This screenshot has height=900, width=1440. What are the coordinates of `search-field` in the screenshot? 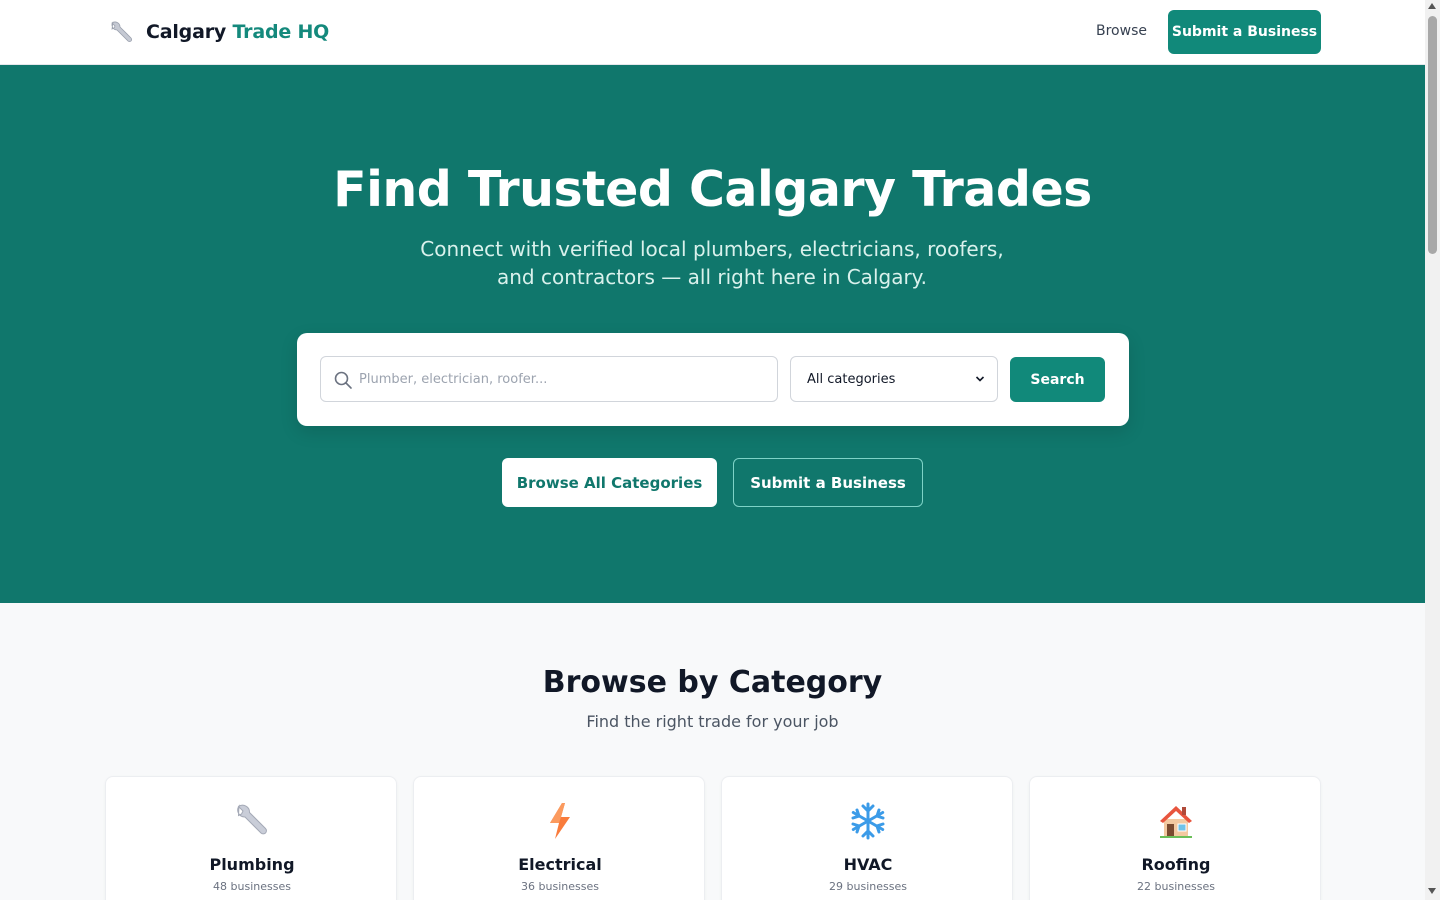 It's located at (549, 379).